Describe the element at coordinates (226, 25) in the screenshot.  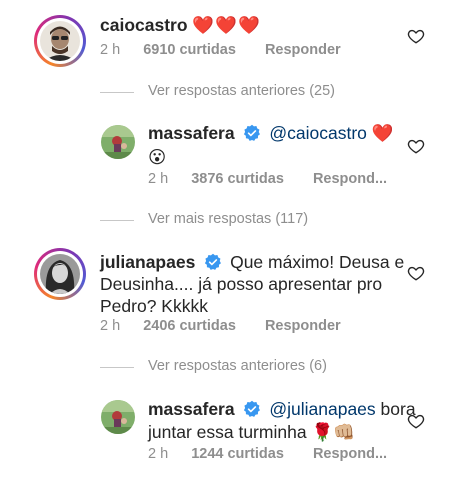
I see `comment-body: ❤️❤️❤️` at that location.